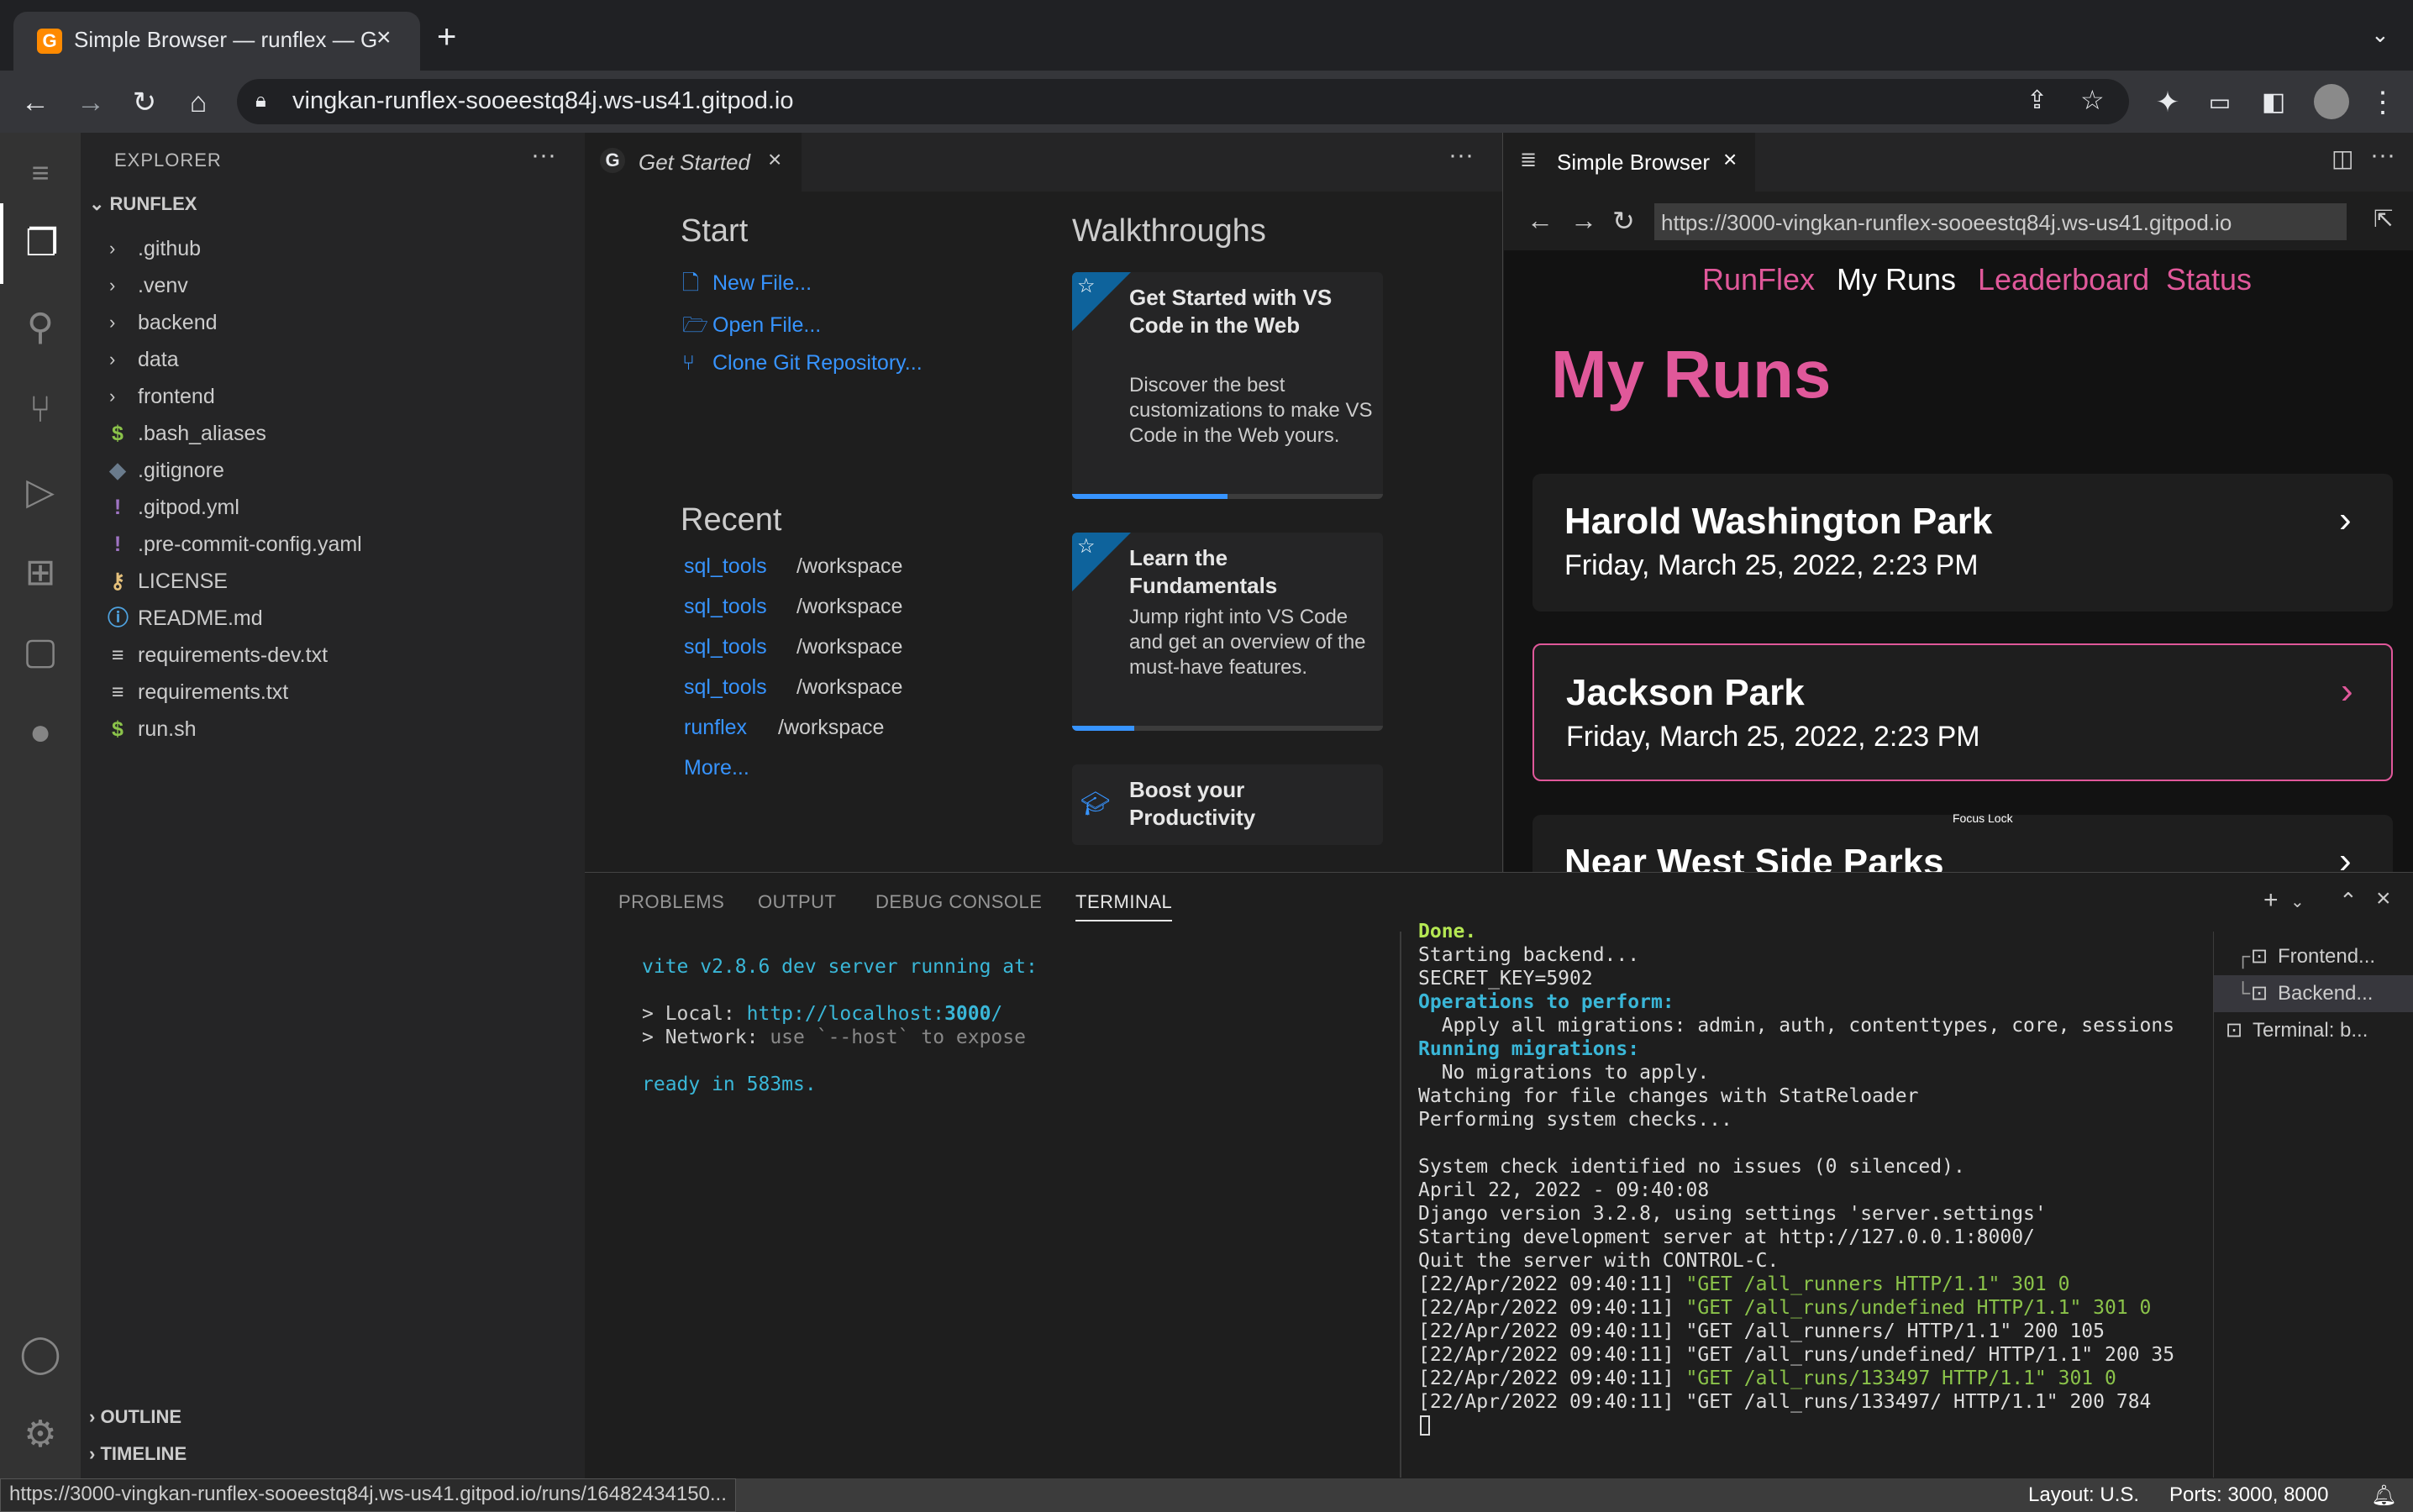 This screenshot has width=2413, height=1512. Describe the element at coordinates (40, 1354) in the screenshot. I see `accounts-icon: ◯` at that location.